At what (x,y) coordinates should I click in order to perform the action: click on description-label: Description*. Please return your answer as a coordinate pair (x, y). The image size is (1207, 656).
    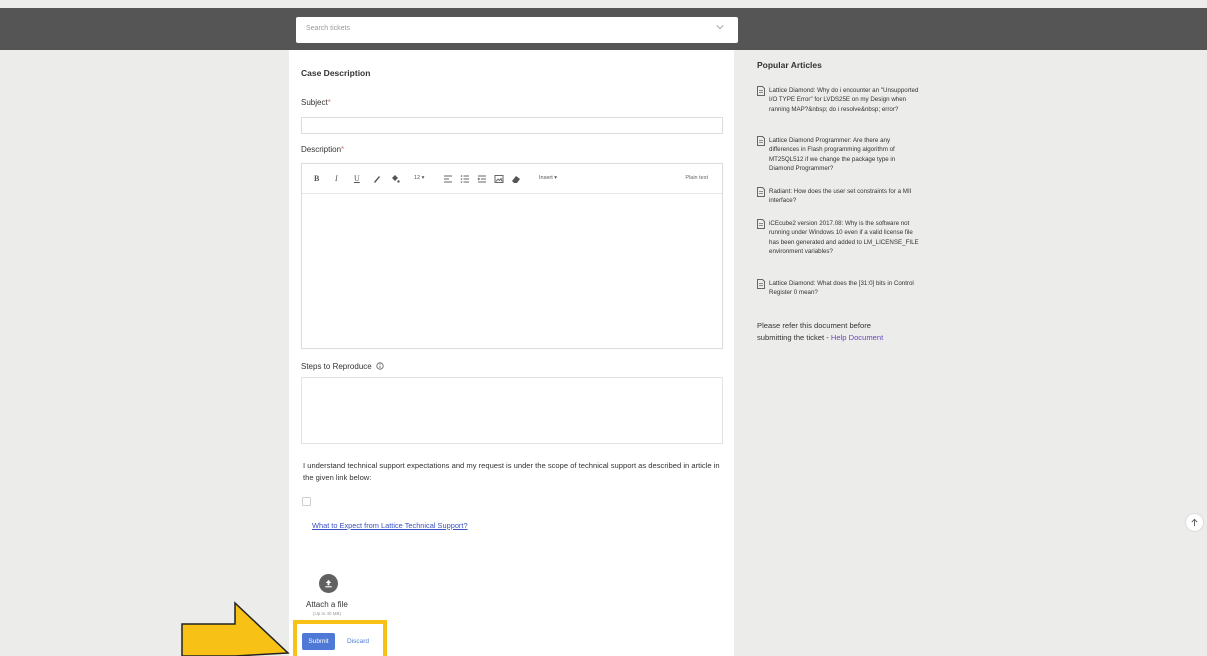
    Looking at the image, I should click on (322, 149).